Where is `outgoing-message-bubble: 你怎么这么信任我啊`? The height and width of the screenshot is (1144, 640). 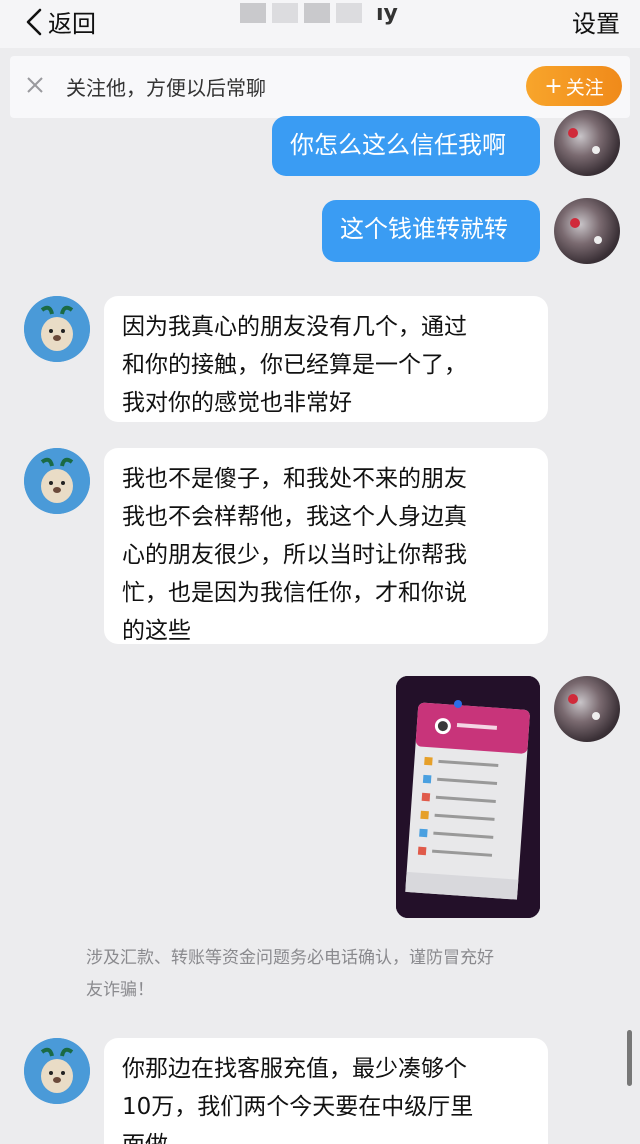 outgoing-message-bubble: 你怎么这么信任我啊 is located at coordinates (406, 146).